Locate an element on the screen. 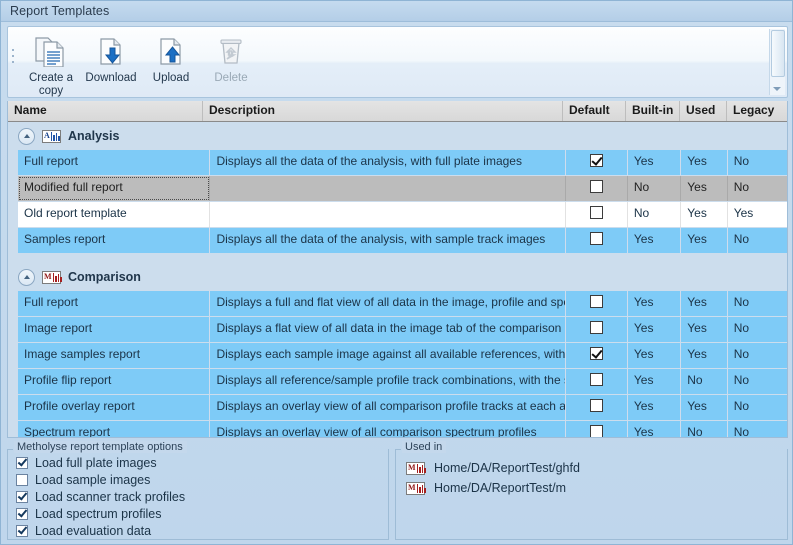  used-in-item: M Home/DA/ReportTest/ghfd is located at coordinates (596, 468).